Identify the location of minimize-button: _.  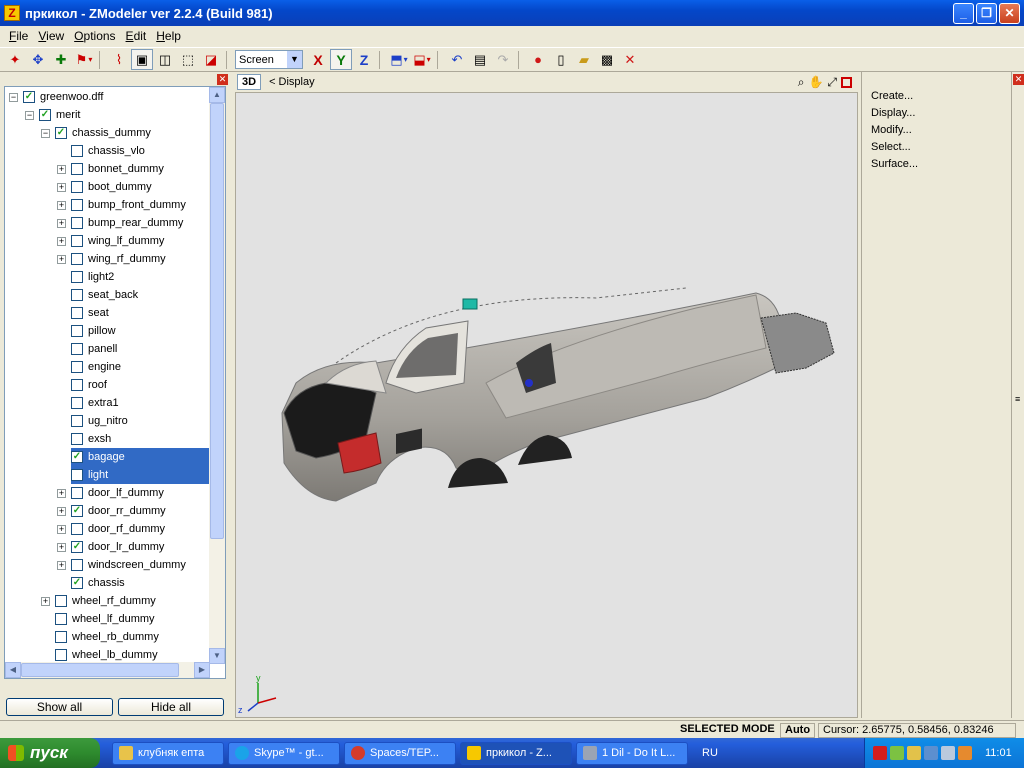
(963, 13).